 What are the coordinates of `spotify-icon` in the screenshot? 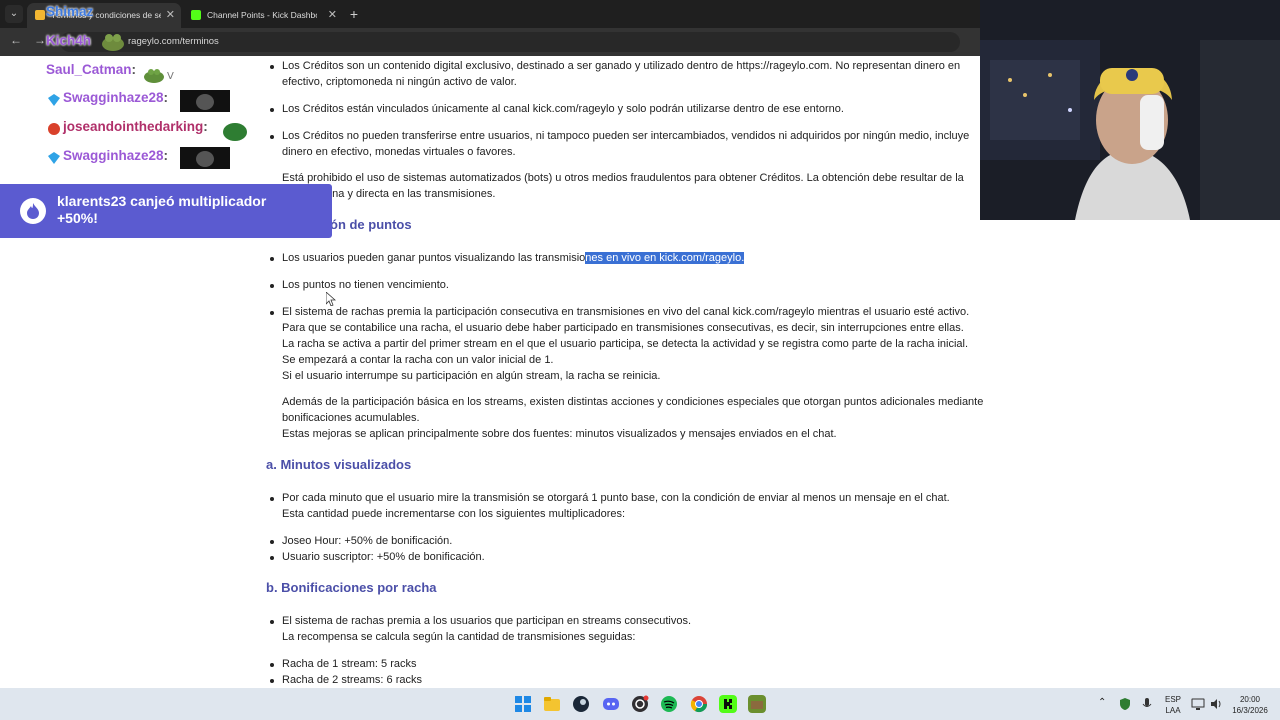 It's located at (669, 704).